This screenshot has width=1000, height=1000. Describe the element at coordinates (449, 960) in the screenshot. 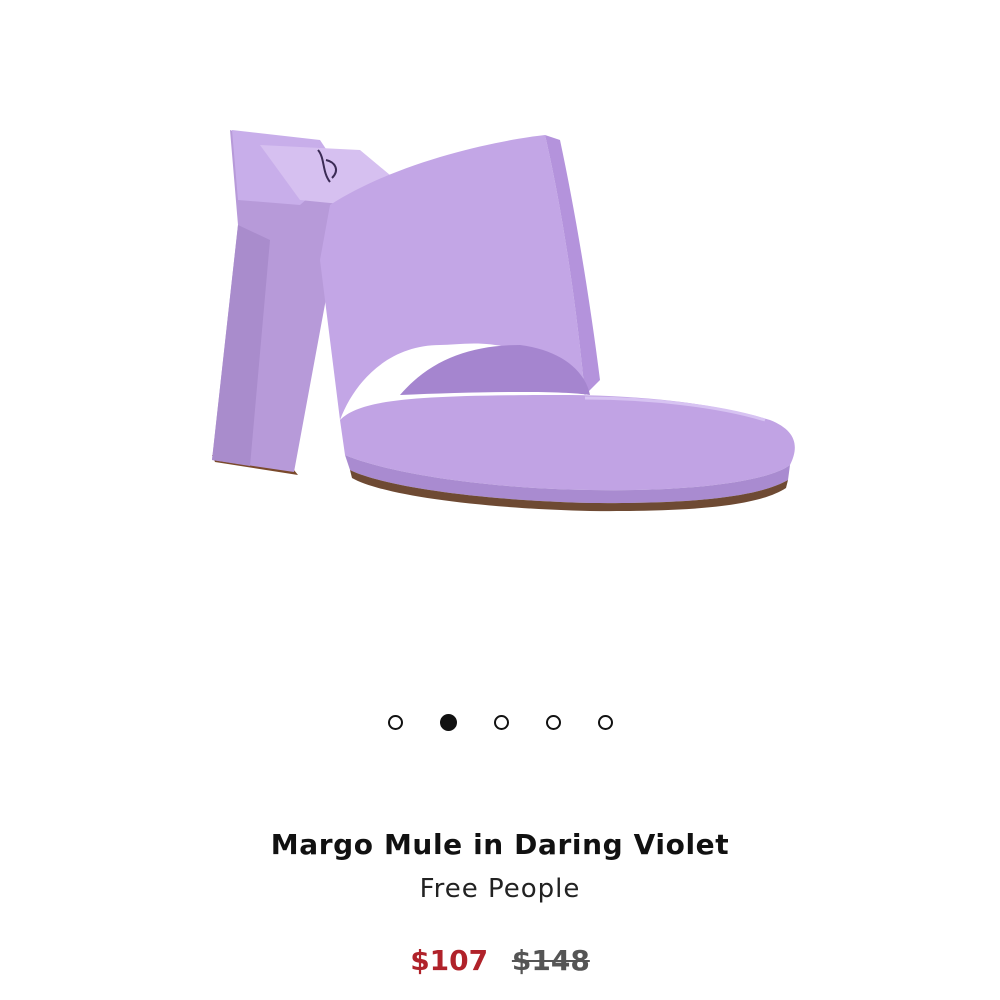

I see `sale-price: $107` at that location.